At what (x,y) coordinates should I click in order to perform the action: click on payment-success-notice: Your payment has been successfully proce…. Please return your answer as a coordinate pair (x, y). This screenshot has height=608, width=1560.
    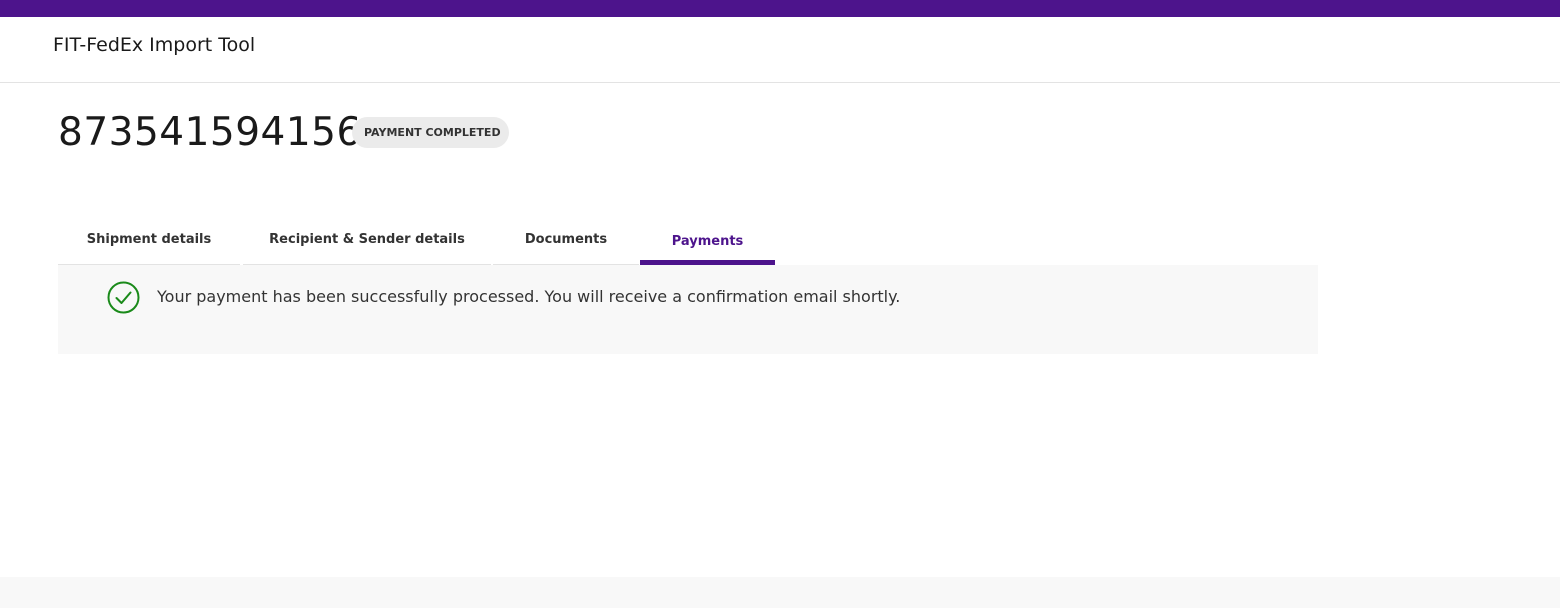
    Looking at the image, I should click on (688, 309).